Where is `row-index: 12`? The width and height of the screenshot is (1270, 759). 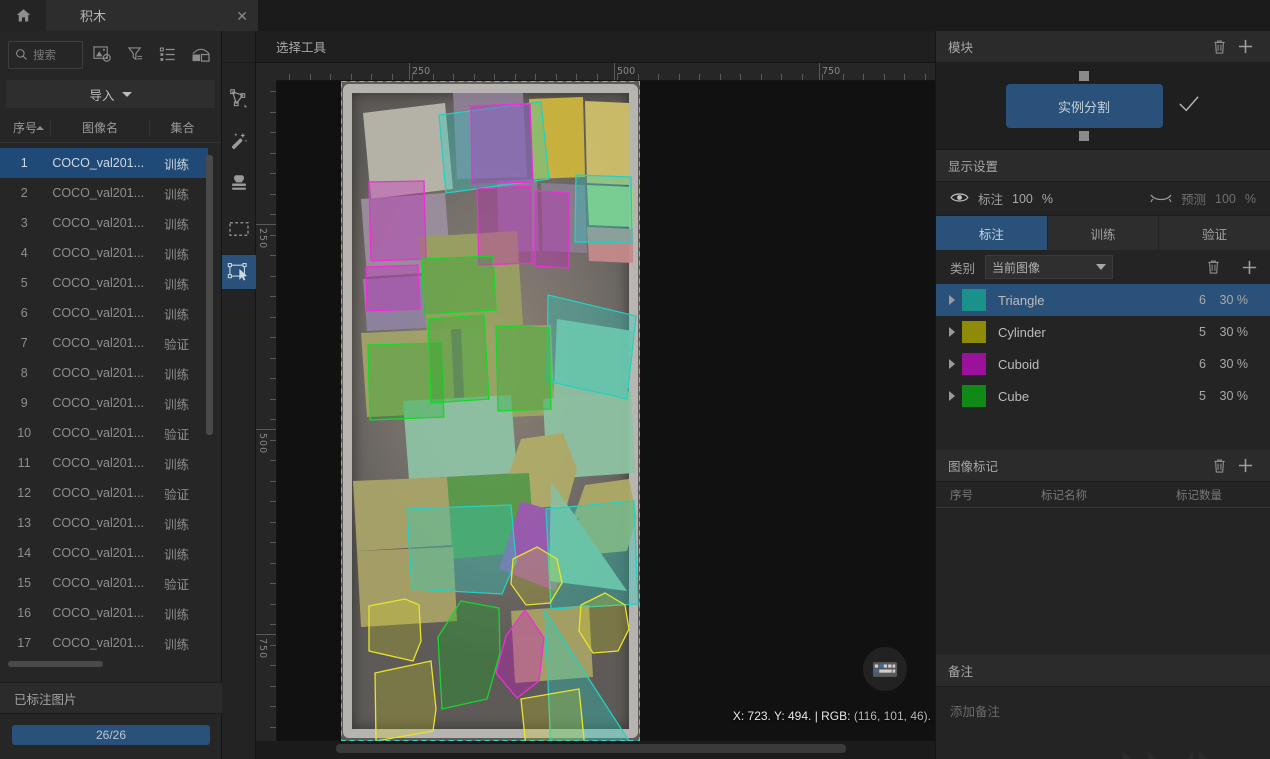 row-index: 12 is located at coordinates (24, 493).